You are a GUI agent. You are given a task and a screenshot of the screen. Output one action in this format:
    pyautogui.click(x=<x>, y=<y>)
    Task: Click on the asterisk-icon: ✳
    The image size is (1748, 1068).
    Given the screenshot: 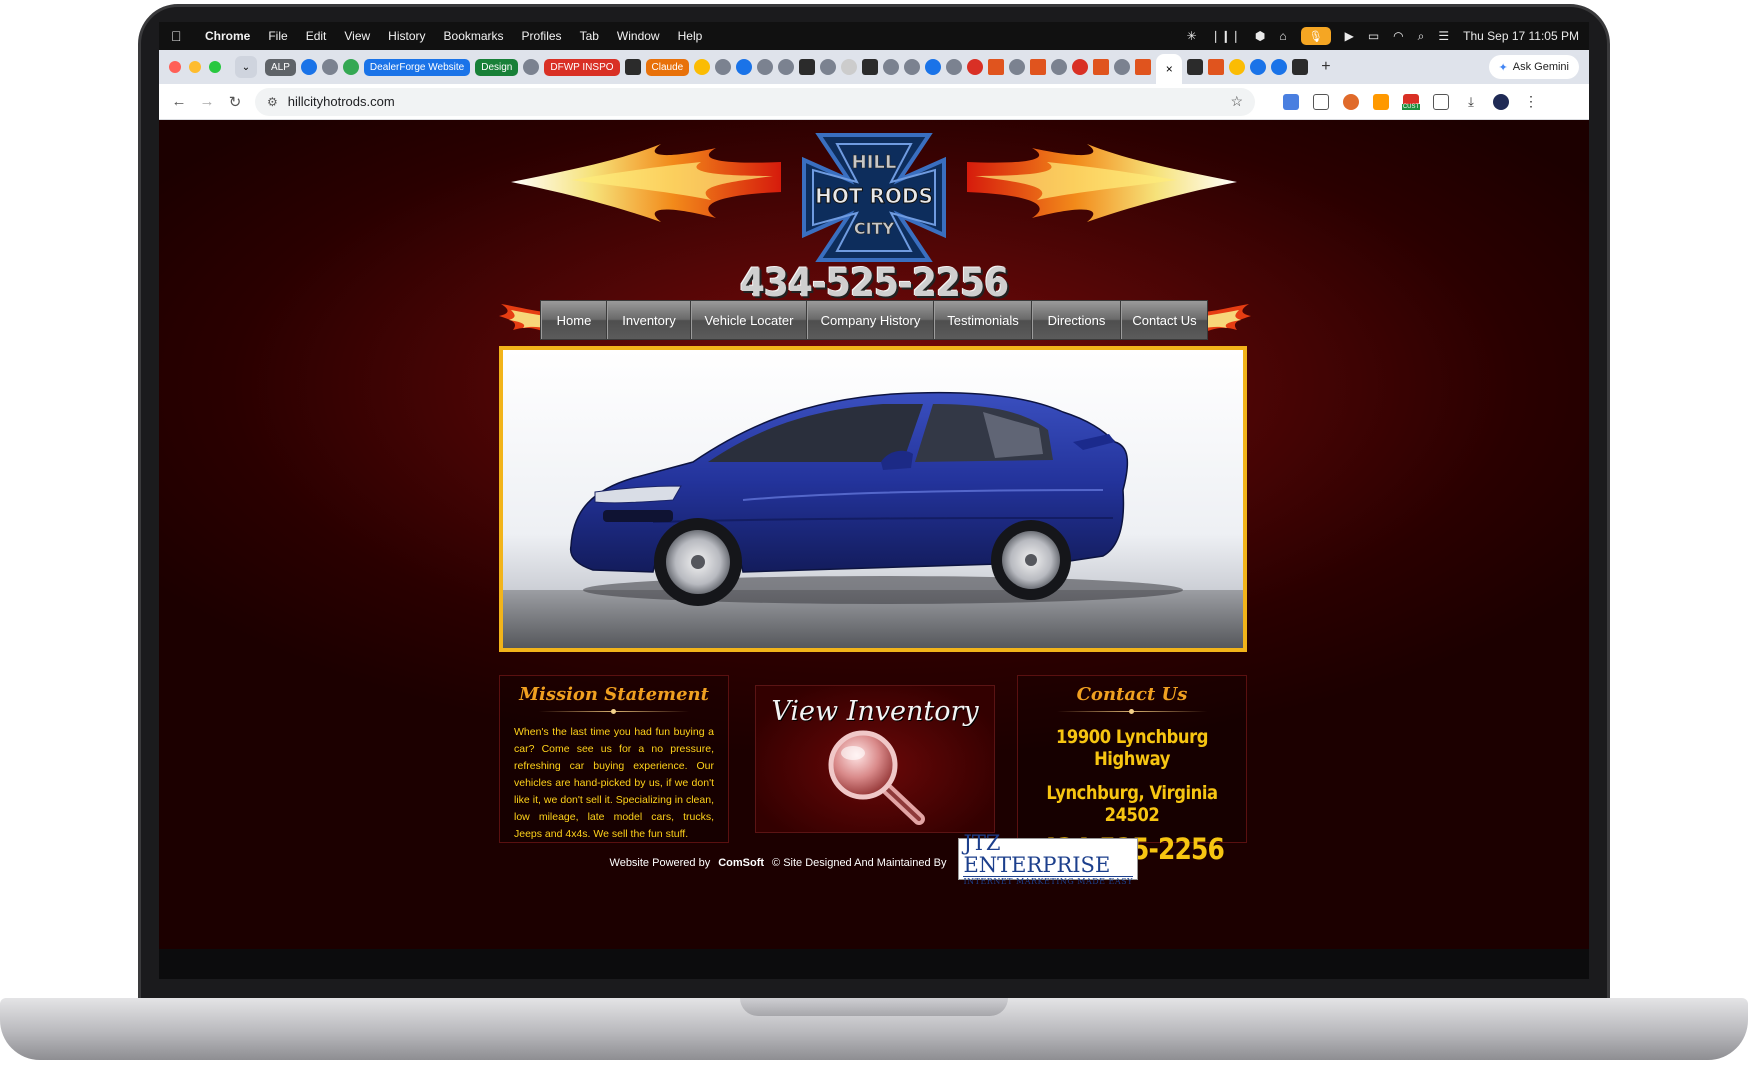 What is the action you would take?
    pyautogui.click(x=1192, y=36)
    